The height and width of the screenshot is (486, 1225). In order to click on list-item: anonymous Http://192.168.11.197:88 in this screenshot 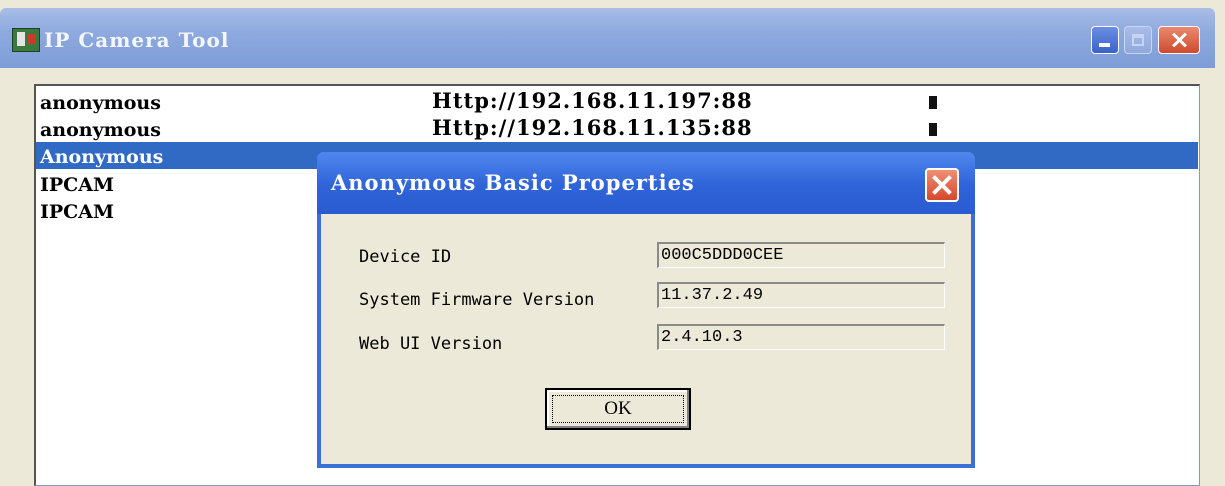, I will do `click(617, 101)`.